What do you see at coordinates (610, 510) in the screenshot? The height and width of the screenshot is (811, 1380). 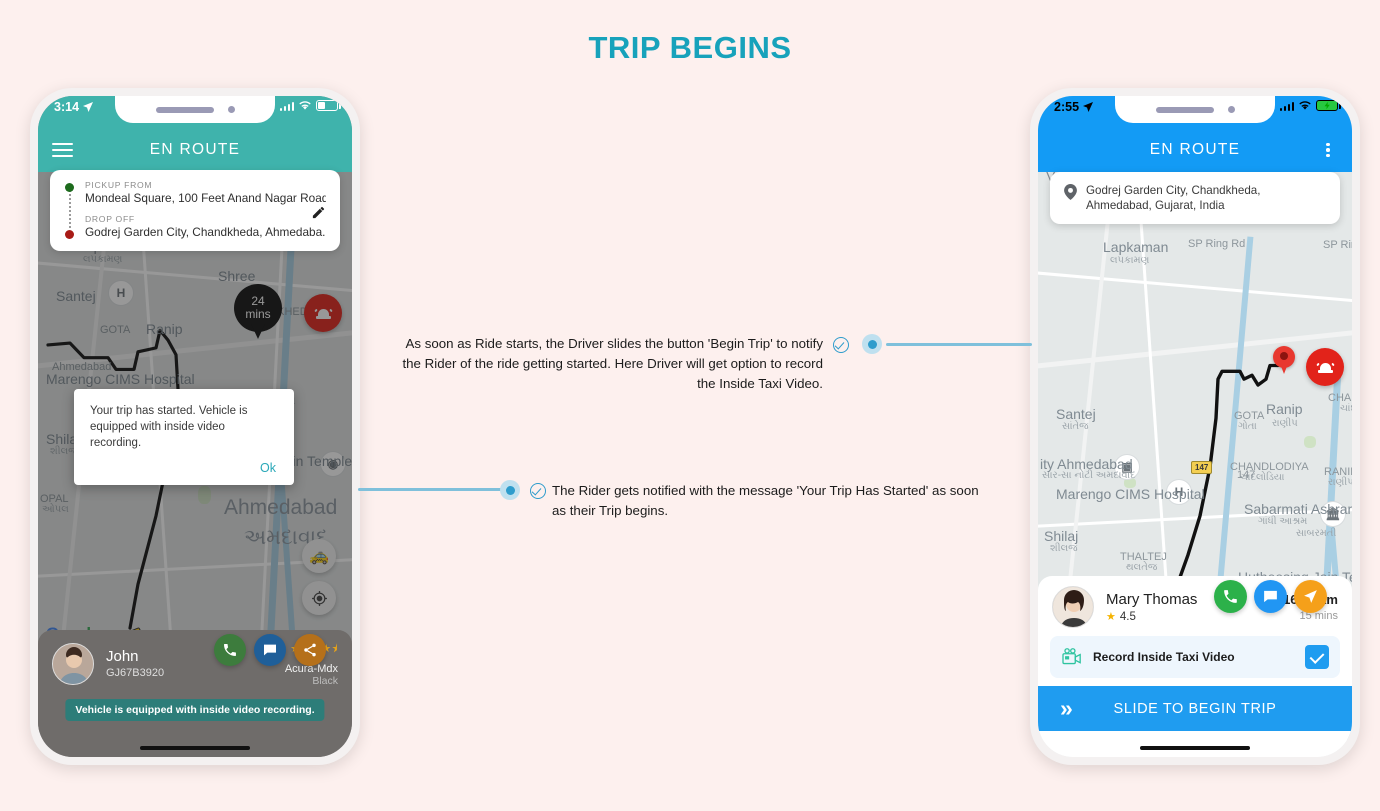 I see `annotation-line: as their Trip begins.` at bounding box center [610, 510].